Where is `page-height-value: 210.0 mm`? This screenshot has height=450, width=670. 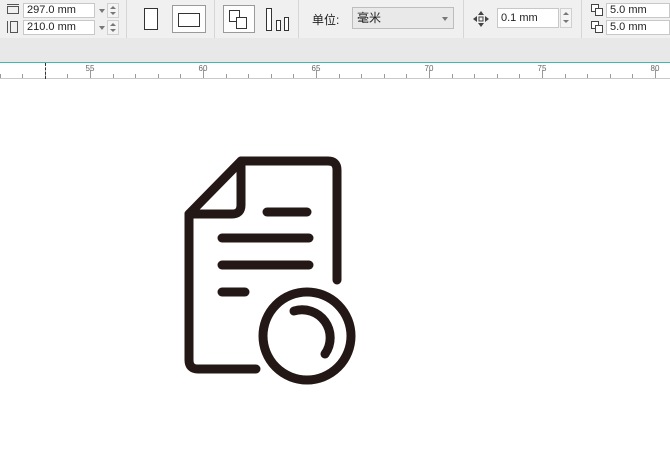 page-height-value: 210.0 mm is located at coordinates (51, 27).